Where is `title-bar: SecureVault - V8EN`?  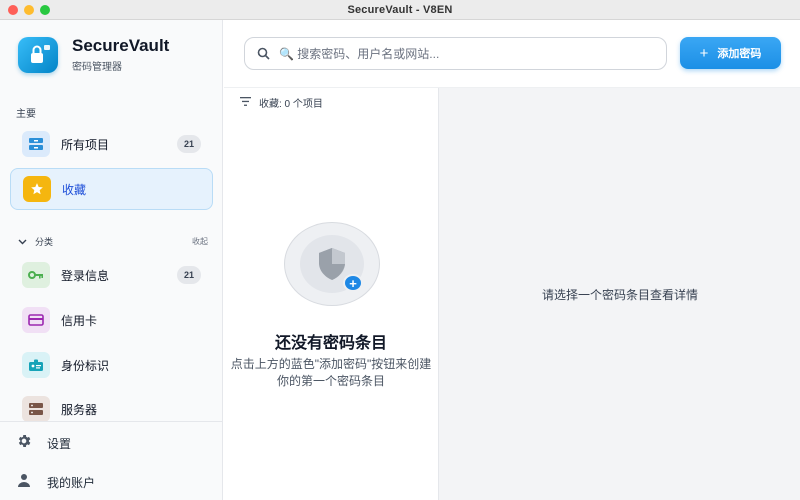
title-bar: SecureVault - V8EN is located at coordinates (400, 10).